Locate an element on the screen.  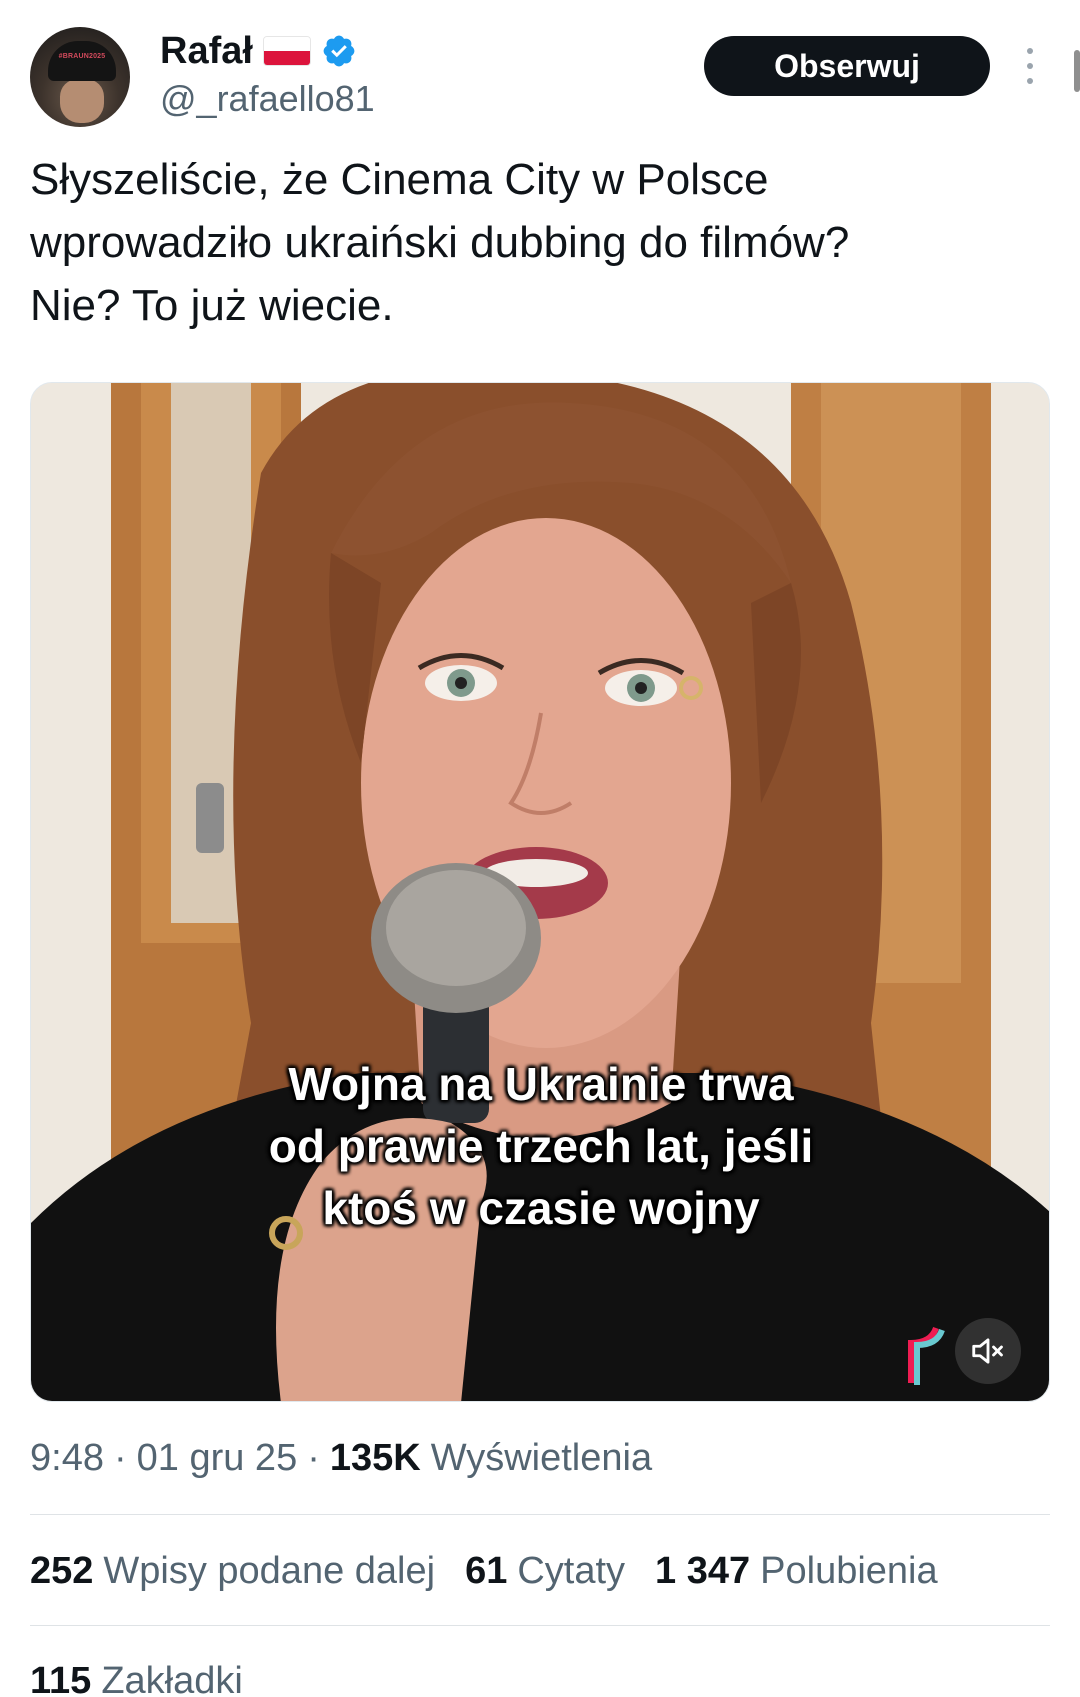
speaker-muted-icon is located at coordinates (987, 1351).